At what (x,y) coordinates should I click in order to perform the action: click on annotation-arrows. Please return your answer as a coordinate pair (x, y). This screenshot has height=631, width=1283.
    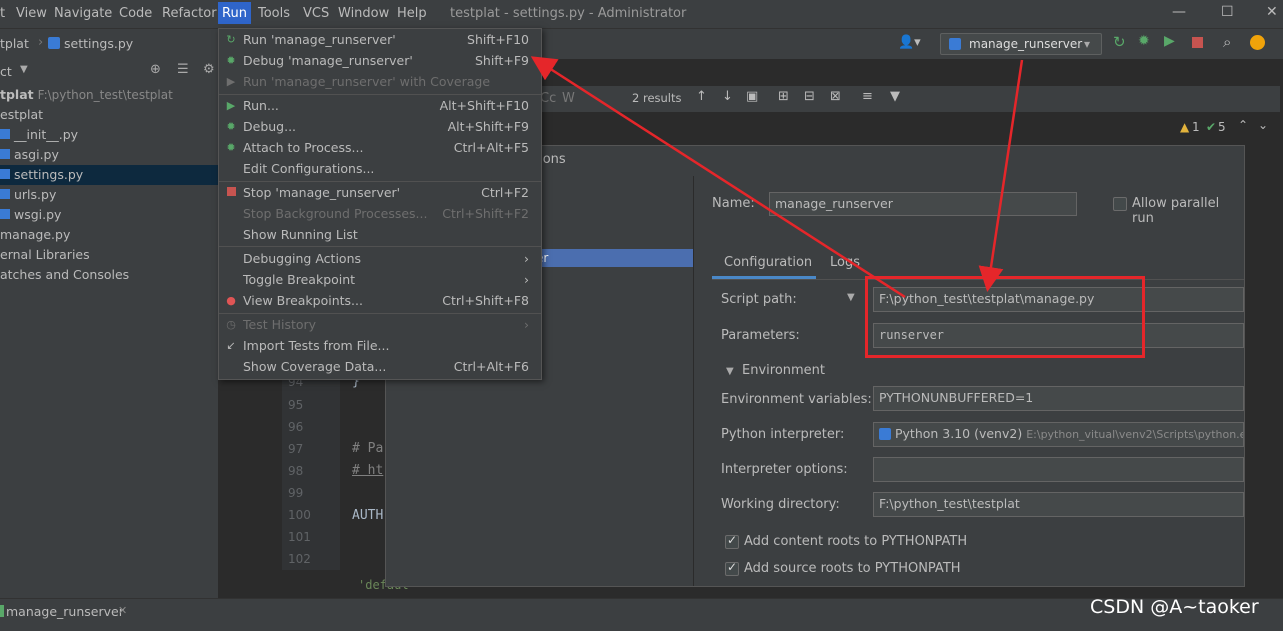
    Looking at the image, I should click on (777, 177).